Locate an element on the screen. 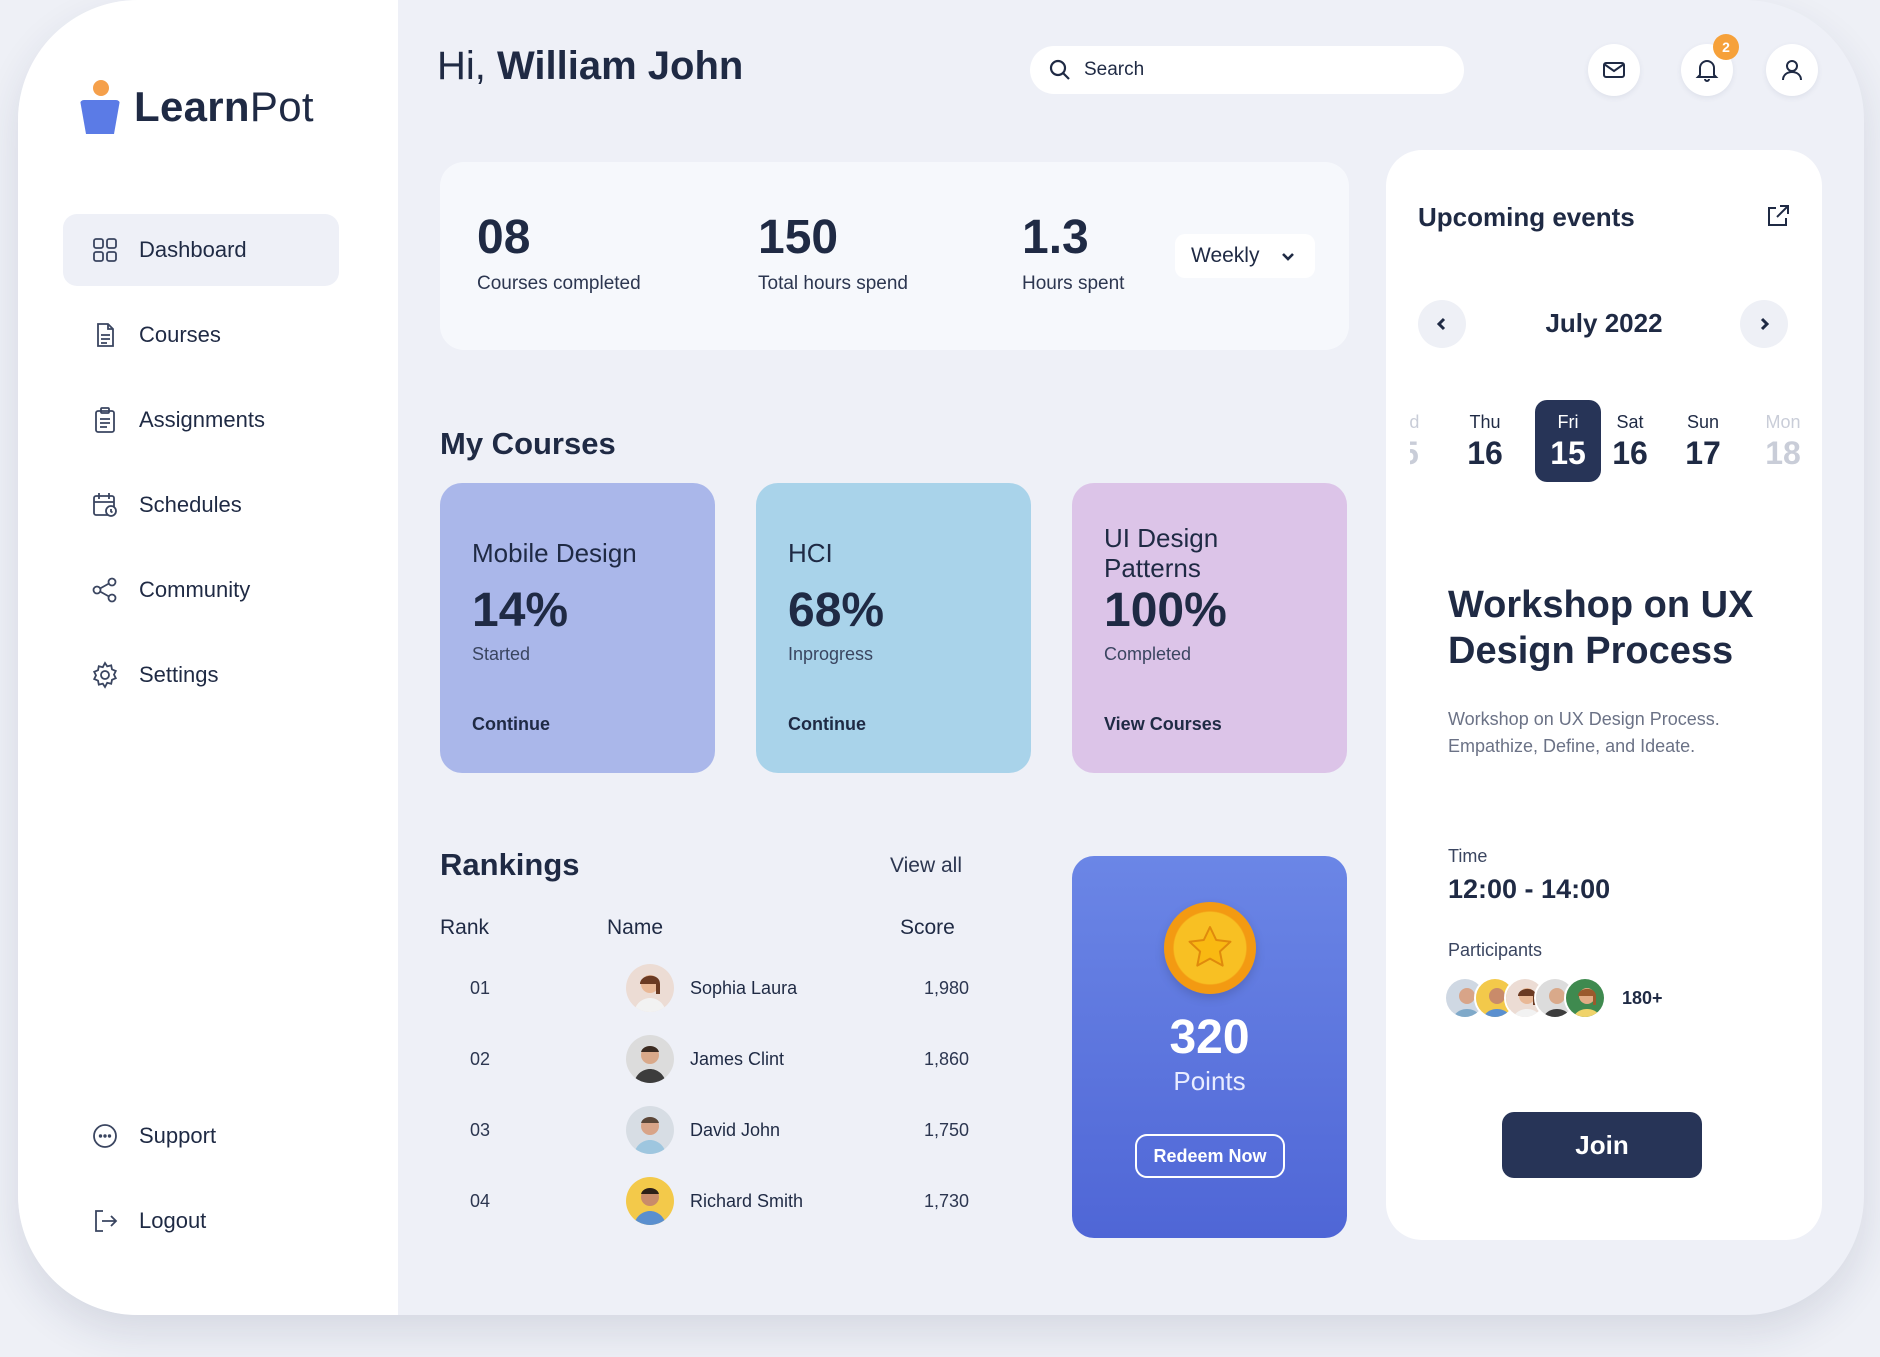 This screenshot has height=1357, width=1880. name-cell: Sophia Laura is located at coordinates (744, 988).